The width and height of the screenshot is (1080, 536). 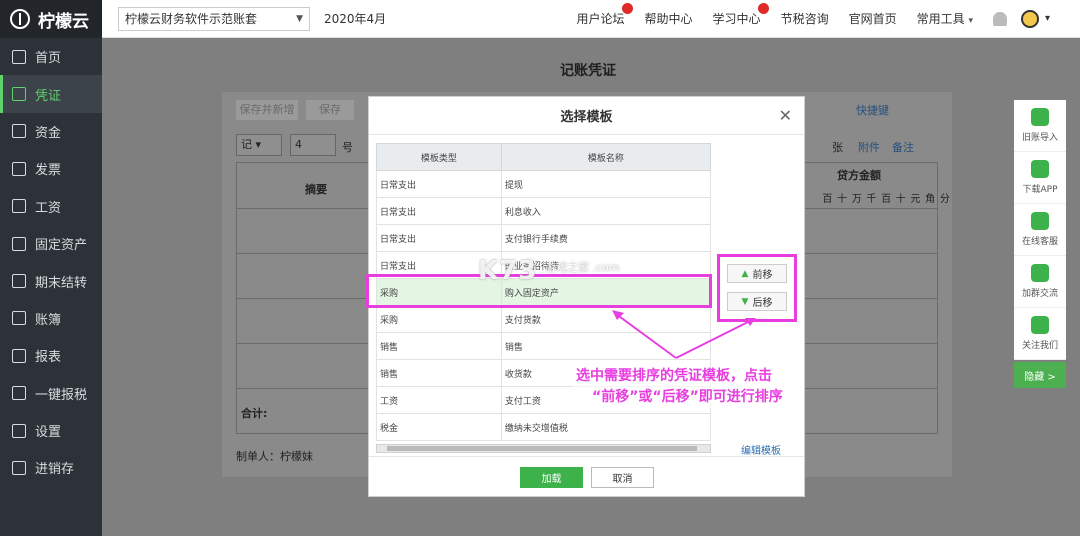 I want to click on tool-follow-us: 关注我们, so click(x=1040, y=334).